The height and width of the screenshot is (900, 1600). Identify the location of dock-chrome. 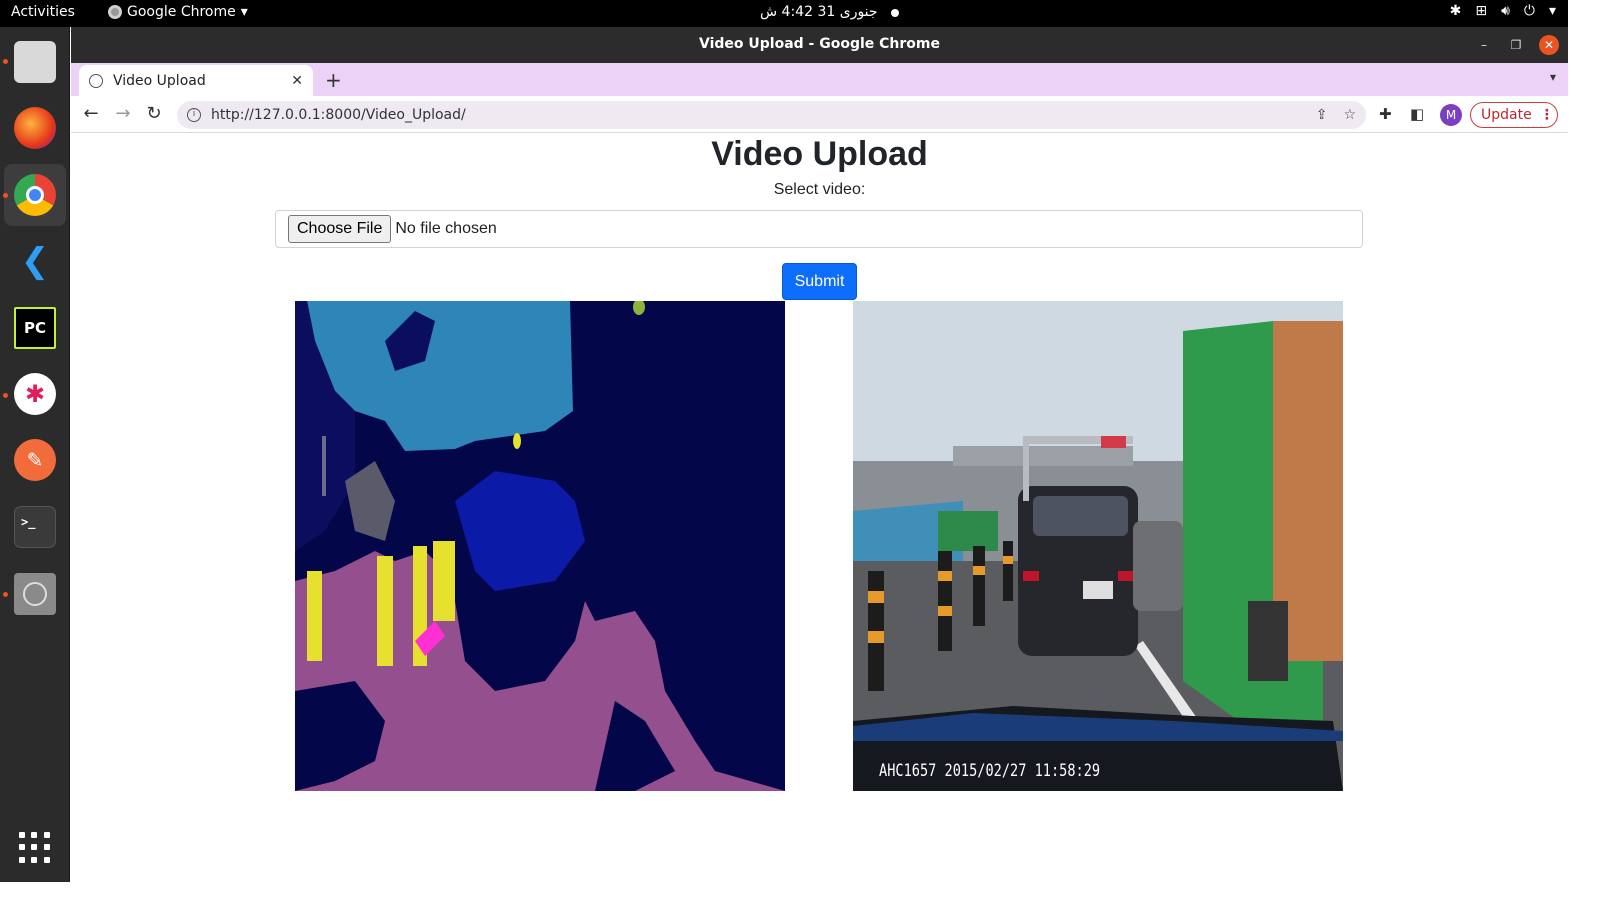
(35, 195).